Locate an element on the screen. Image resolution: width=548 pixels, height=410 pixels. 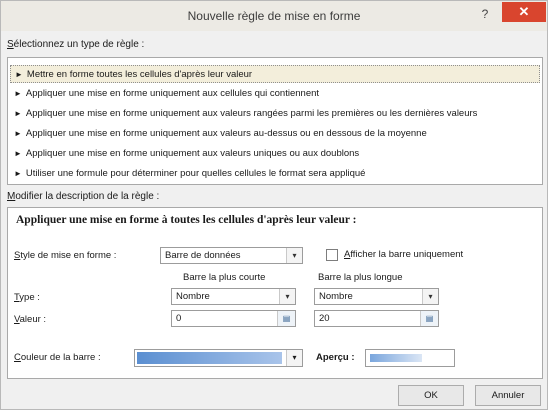
longest-bar-header: Barre la plus longue is located at coordinates (360, 277).